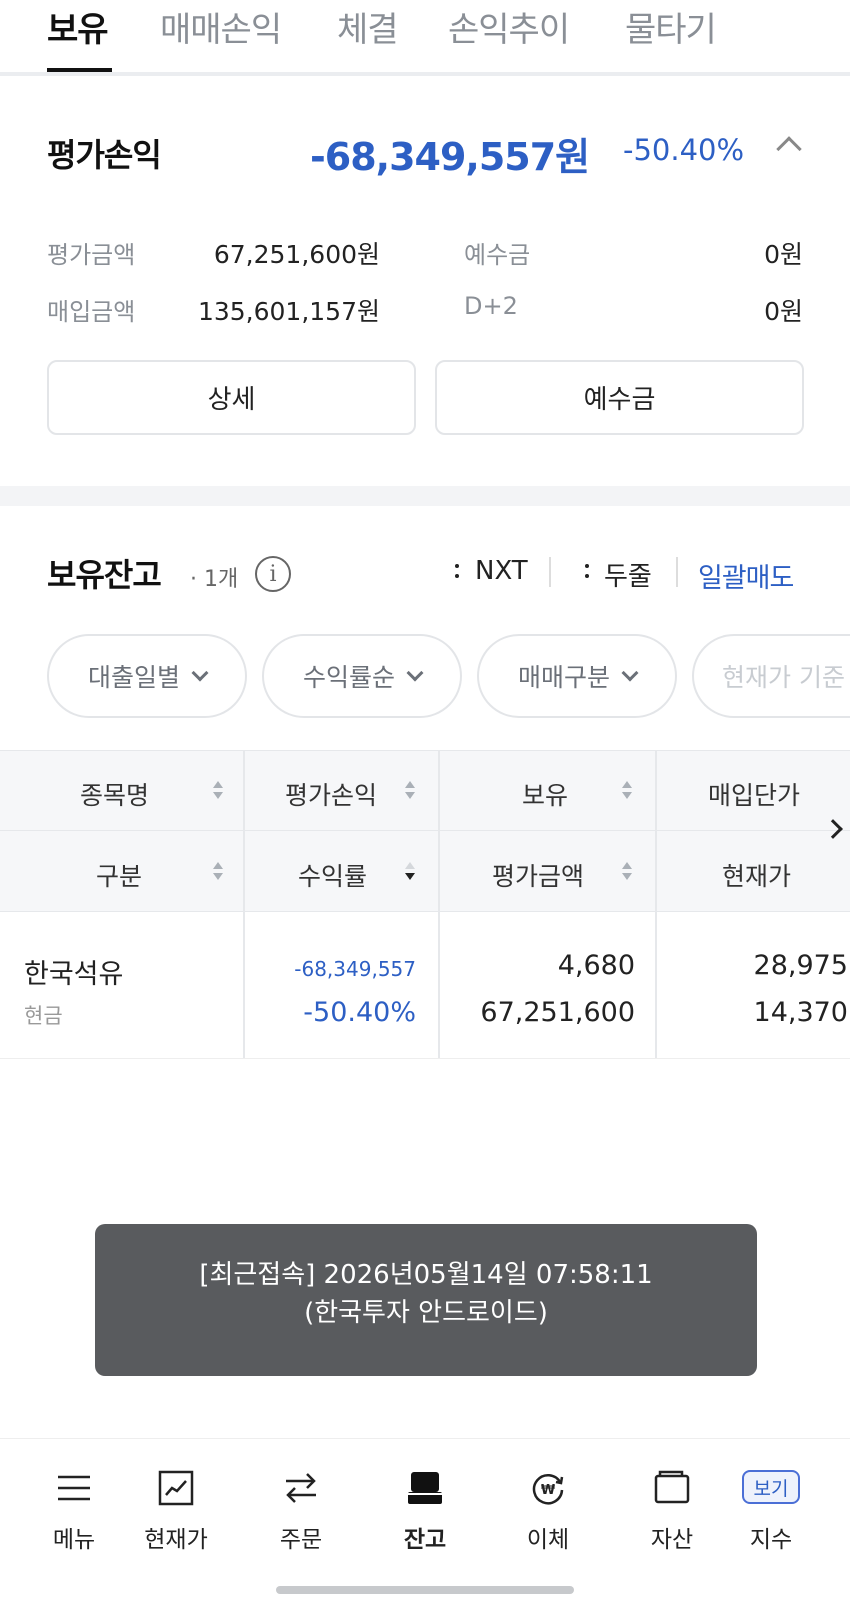 The height and width of the screenshot is (1606, 850). What do you see at coordinates (491, 306) in the screenshot?
I see `d2-label: D+2` at bounding box center [491, 306].